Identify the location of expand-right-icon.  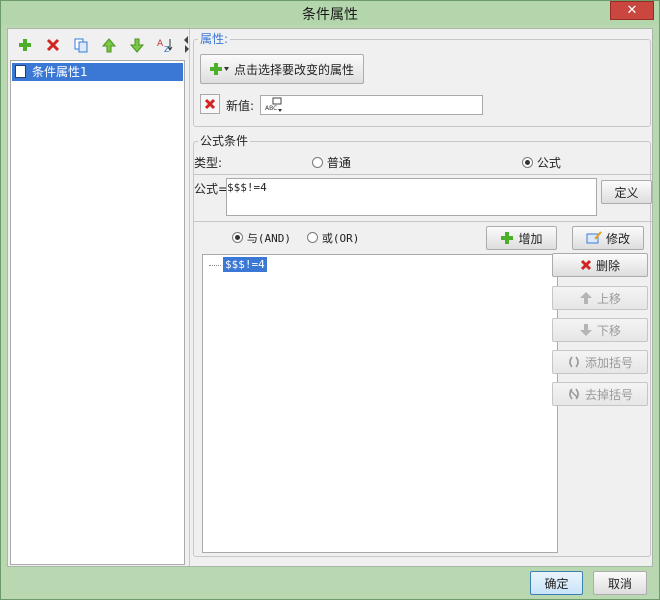
(187, 49).